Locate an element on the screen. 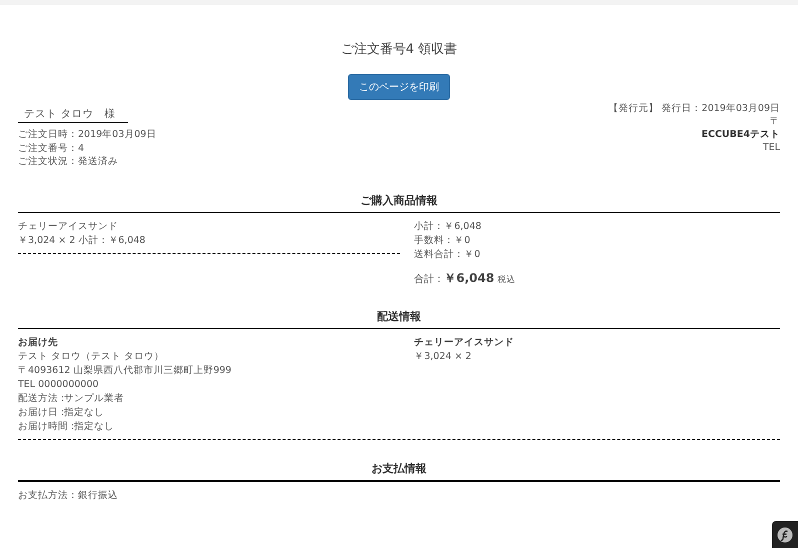 This screenshot has height=548, width=798. section-heading: お支払情報 is located at coordinates (399, 472).